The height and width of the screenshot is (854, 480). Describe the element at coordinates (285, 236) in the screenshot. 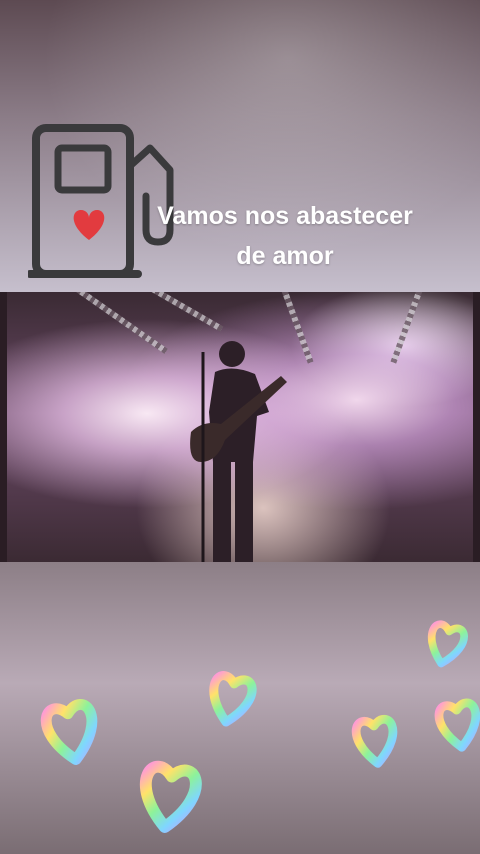

I see `story-caption: Vamos nos abastecer de amor` at that location.